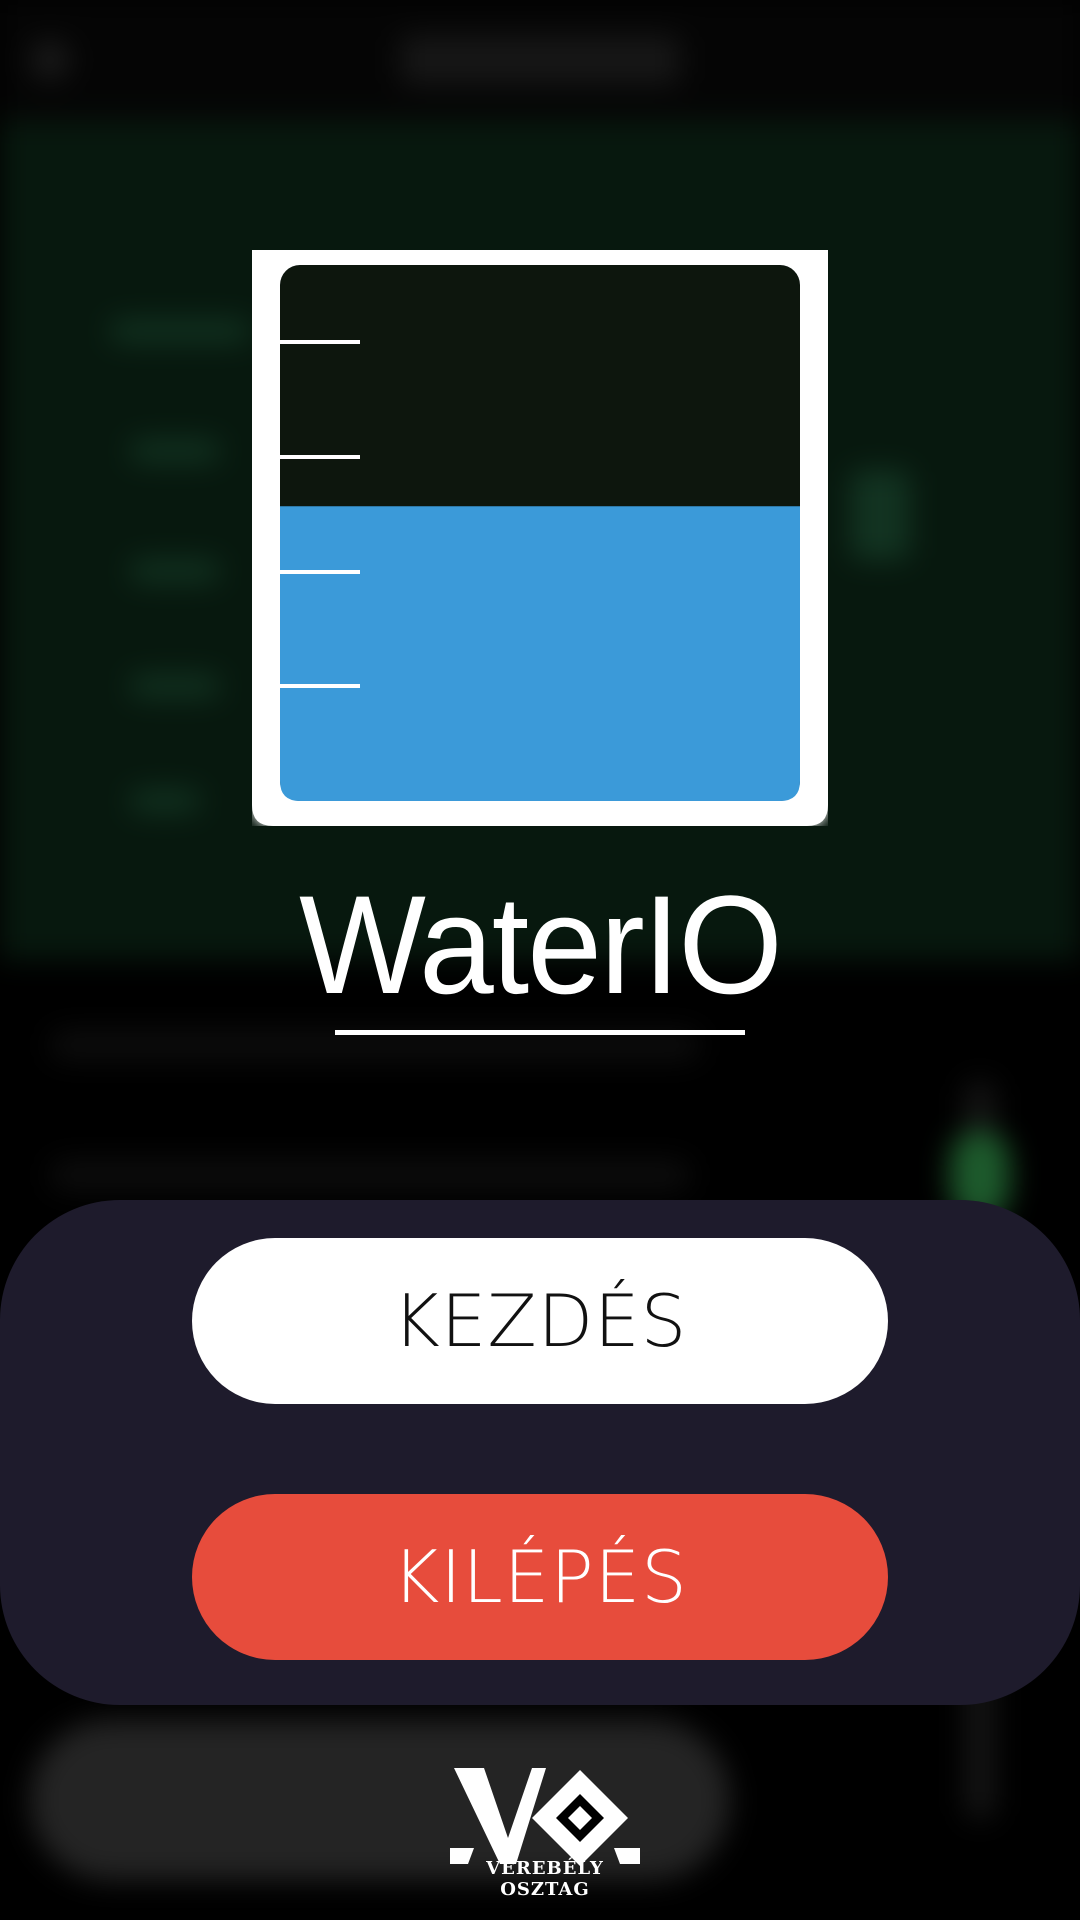  What do you see at coordinates (541, 944) in the screenshot?
I see `app-title: WaterIO` at bounding box center [541, 944].